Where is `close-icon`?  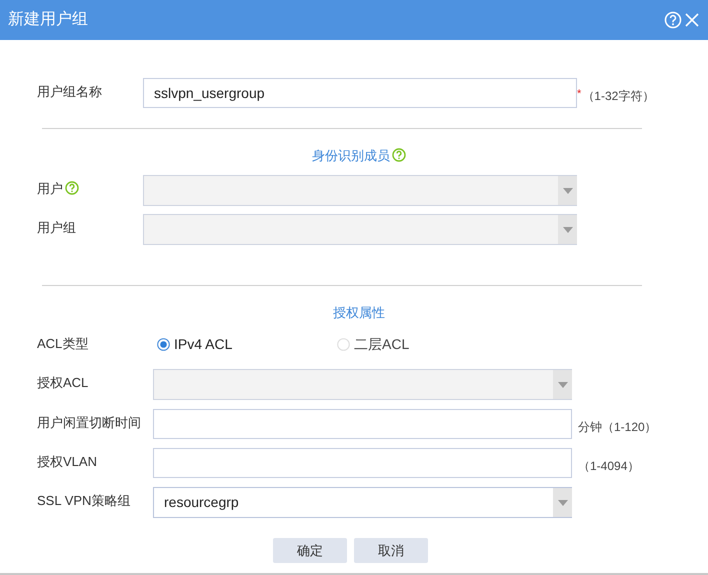
close-icon is located at coordinates (692, 20).